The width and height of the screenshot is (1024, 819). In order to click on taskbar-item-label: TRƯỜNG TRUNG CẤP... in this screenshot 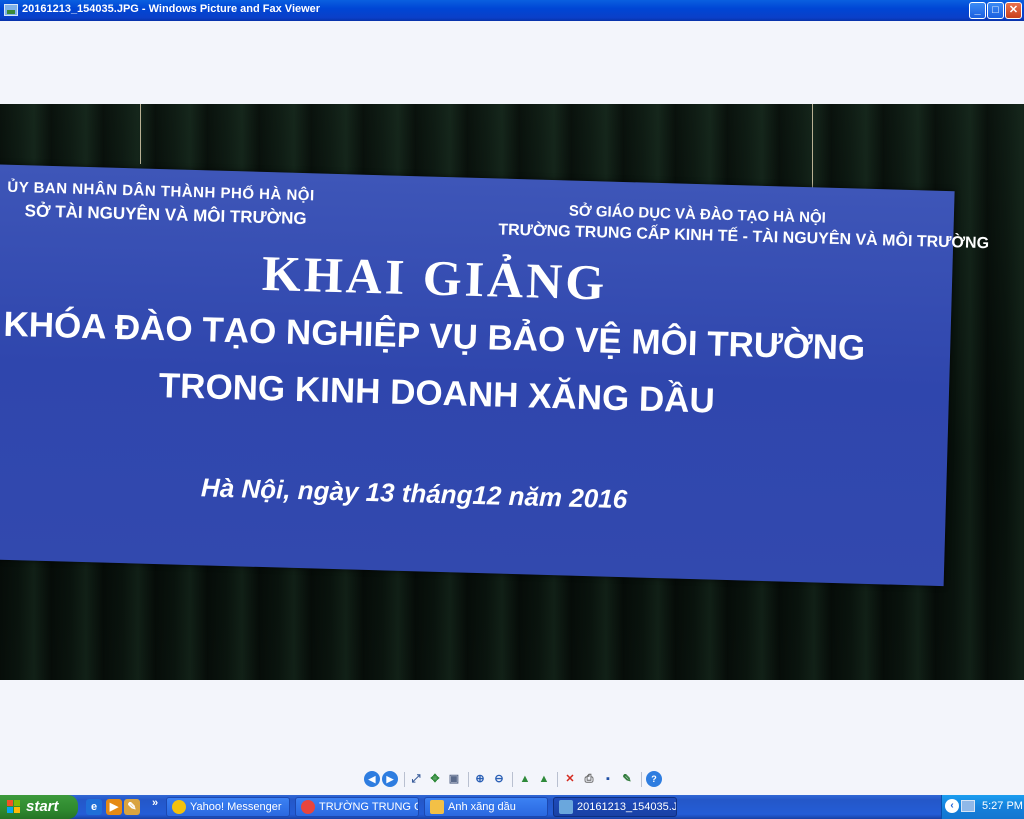, I will do `click(368, 807)`.